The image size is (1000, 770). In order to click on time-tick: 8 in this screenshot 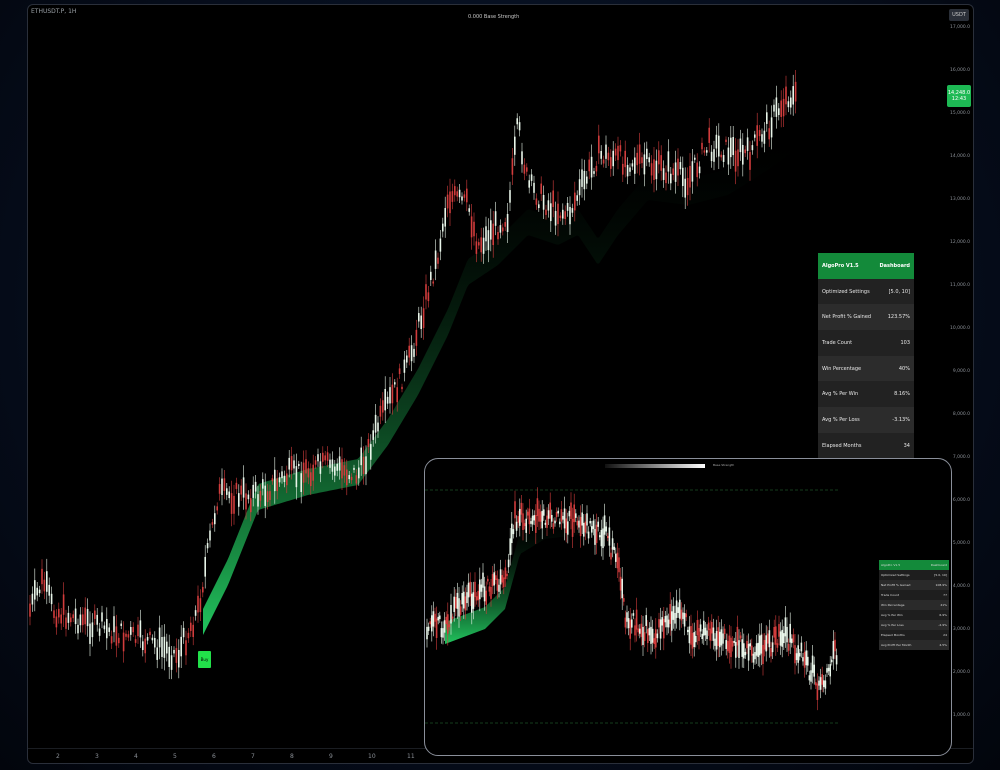, I will do `click(292, 756)`.